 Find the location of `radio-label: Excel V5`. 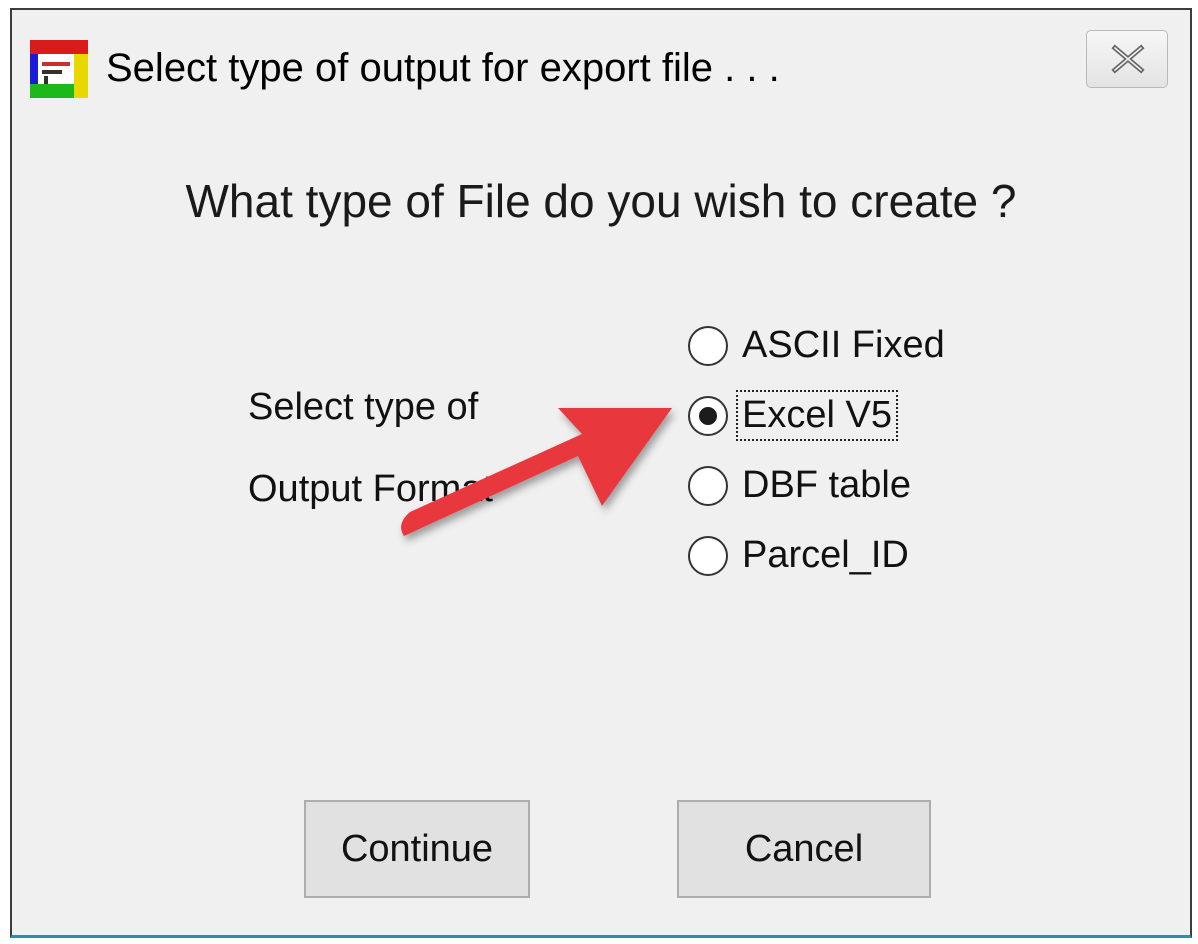

radio-label: Excel V5 is located at coordinates (817, 415).